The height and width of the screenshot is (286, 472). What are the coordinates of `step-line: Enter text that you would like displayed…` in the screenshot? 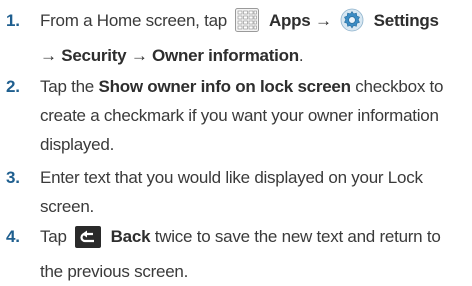 It's located at (231, 177).